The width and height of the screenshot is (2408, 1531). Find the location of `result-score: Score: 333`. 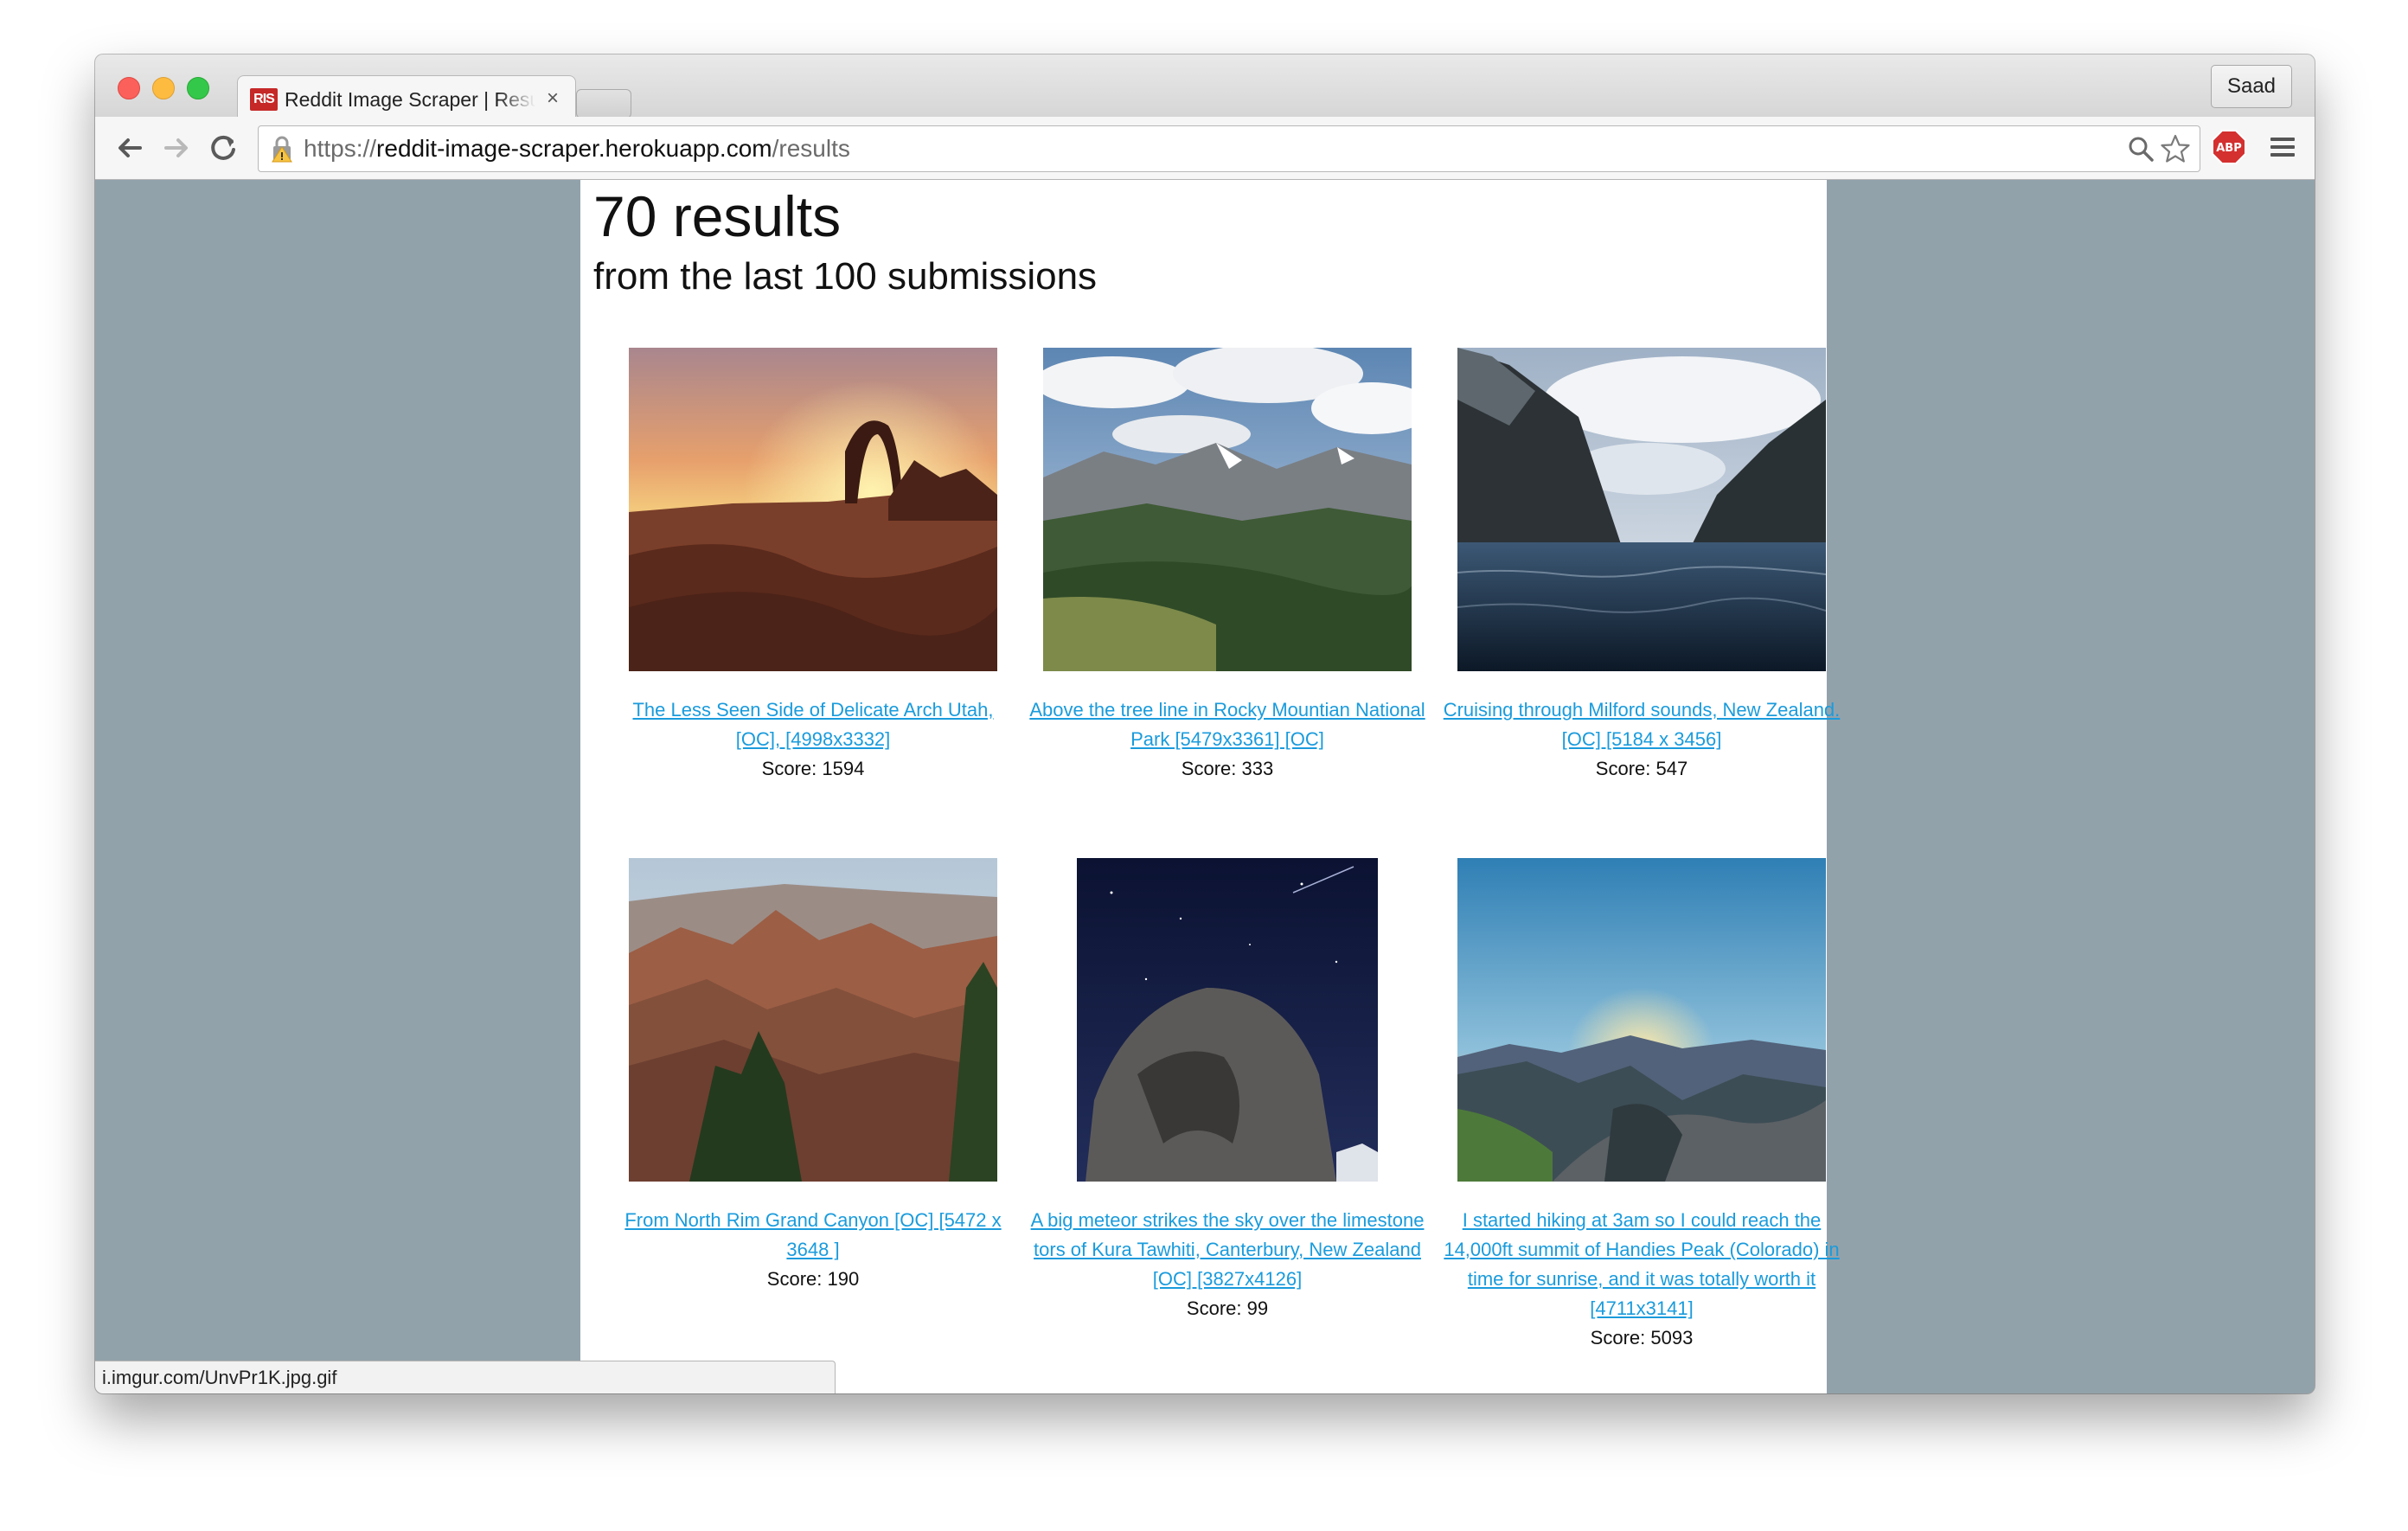

result-score: Score: 333 is located at coordinates (1227, 768).